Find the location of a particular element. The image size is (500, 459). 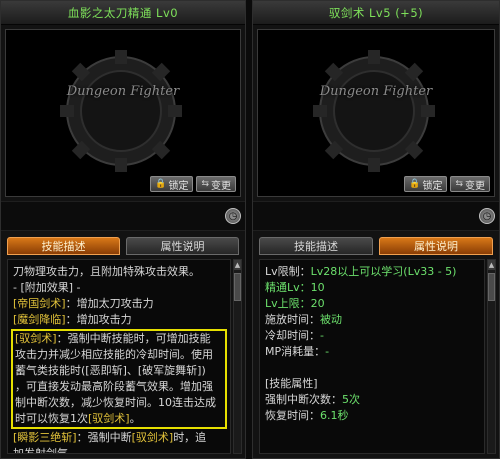

attr-value: 10 is located at coordinates (317, 287).